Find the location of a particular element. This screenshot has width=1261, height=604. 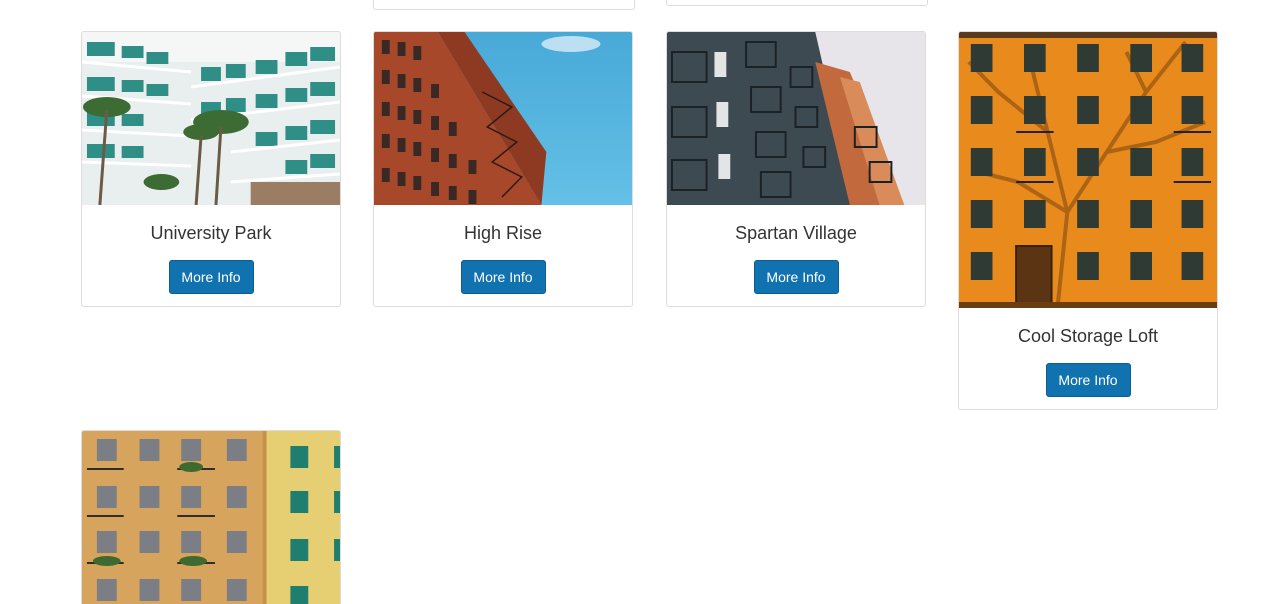

listing-card: University Park More Info is located at coordinates (211, 169).